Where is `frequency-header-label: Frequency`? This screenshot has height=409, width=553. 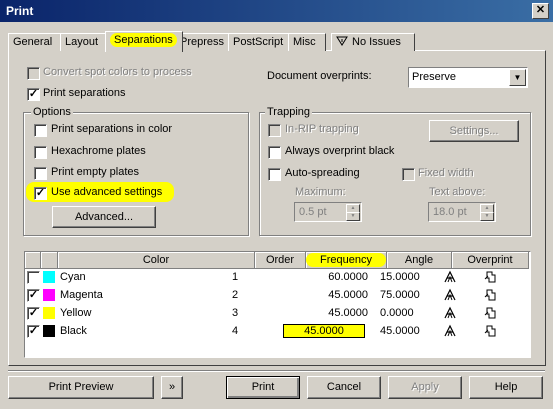
frequency-header-label: Frequency is located at coordinates (346, 260).